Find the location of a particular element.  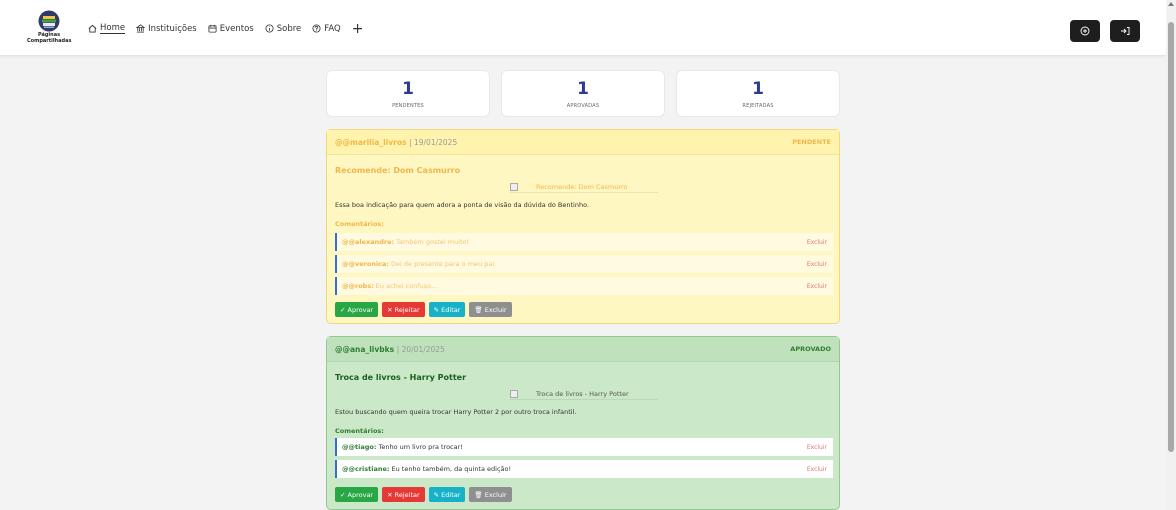

nav-instituicoes-label: Instituições is located at coordinates (172, 28).